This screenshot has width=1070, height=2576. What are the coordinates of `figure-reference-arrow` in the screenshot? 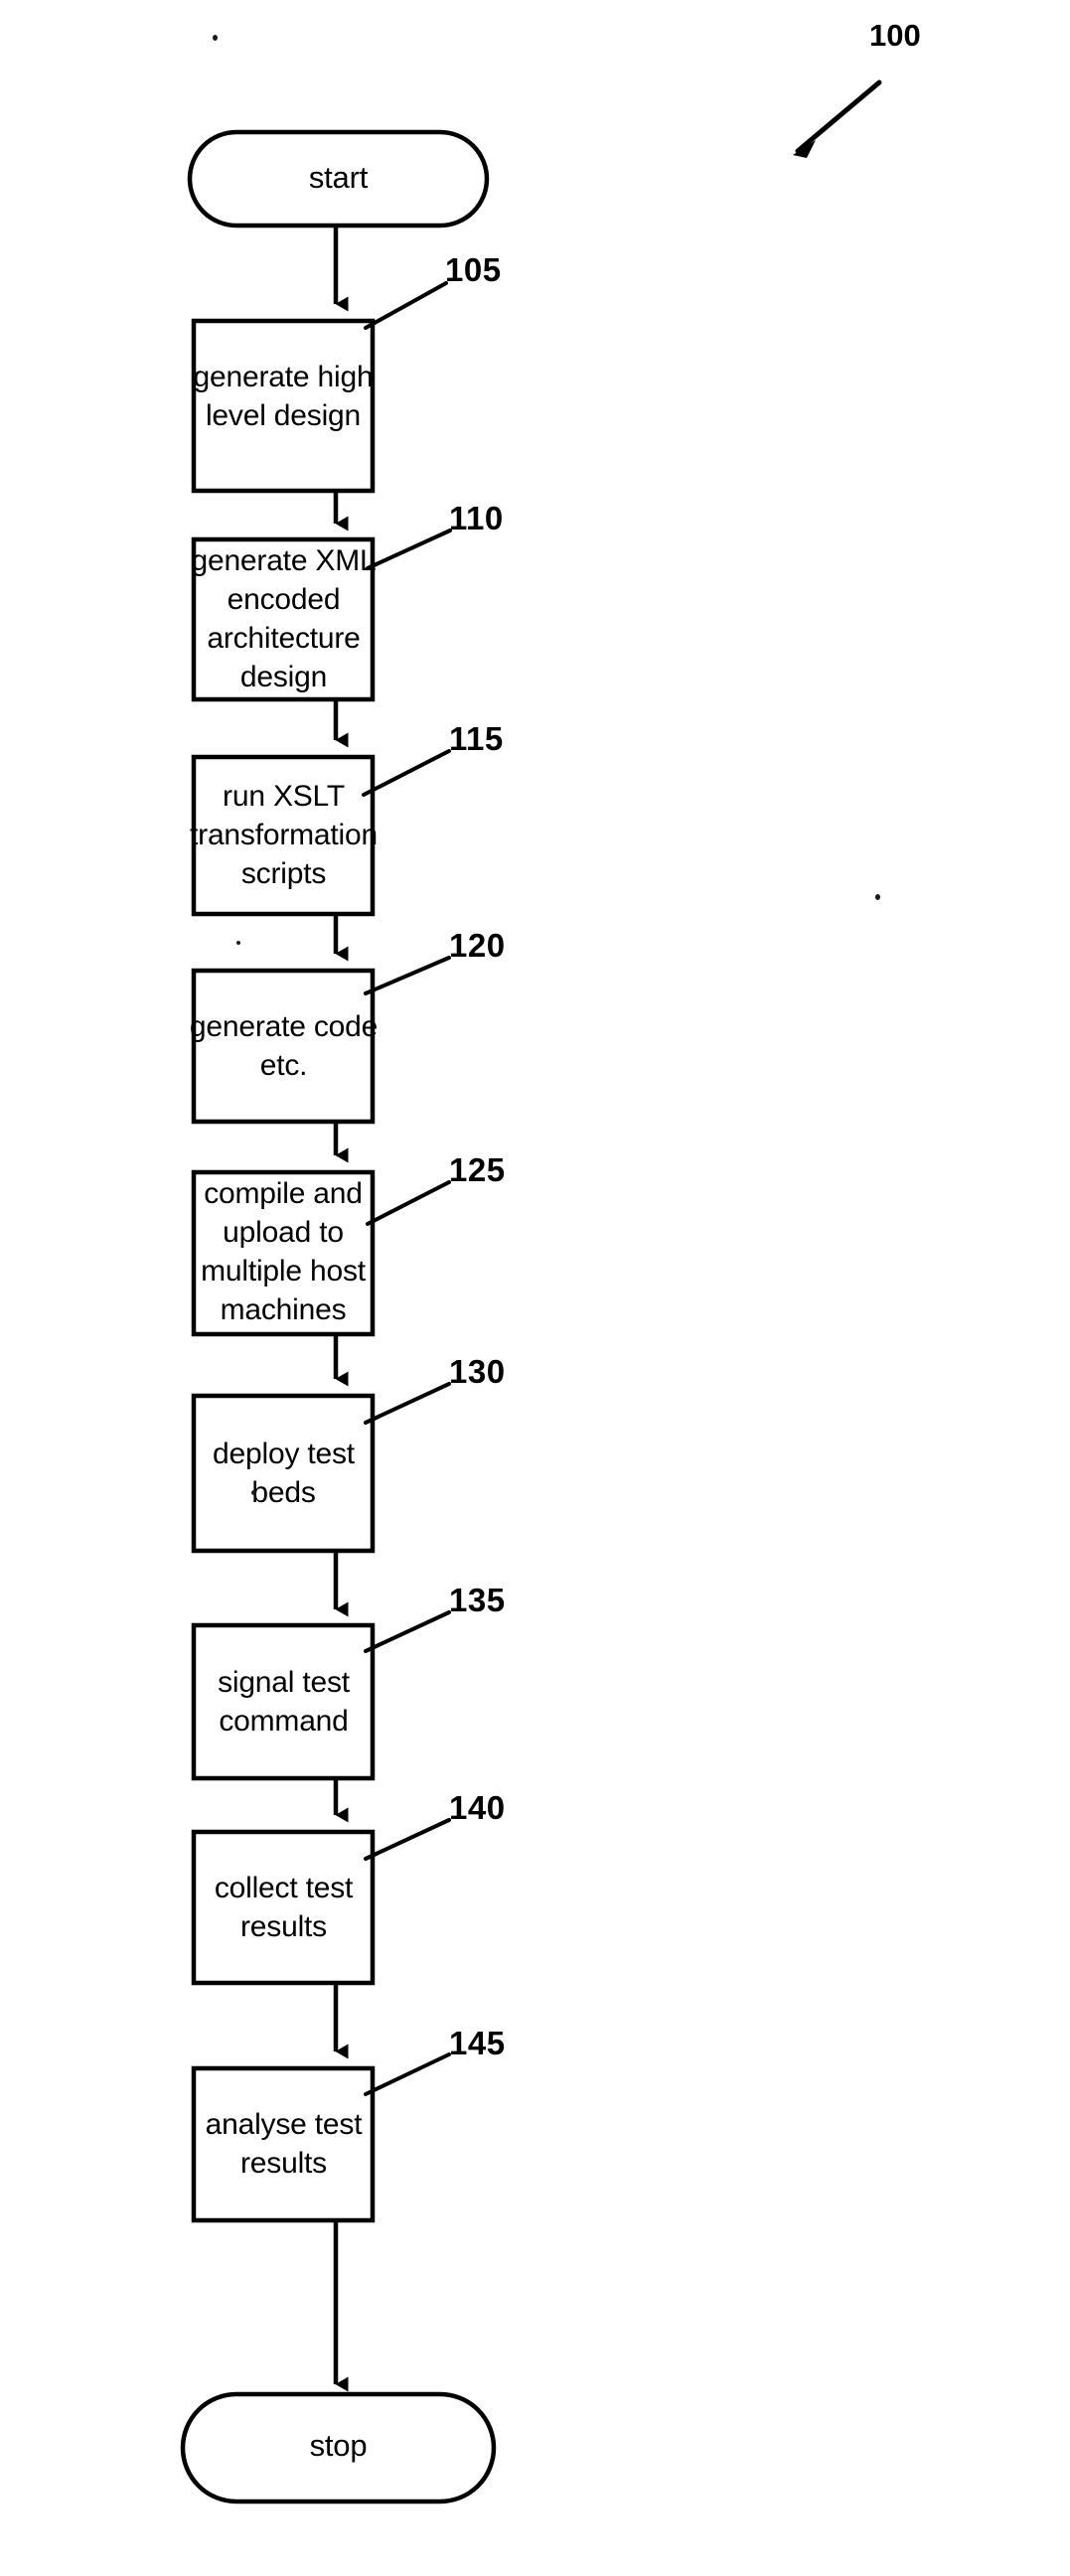 It's located at (838, 118).